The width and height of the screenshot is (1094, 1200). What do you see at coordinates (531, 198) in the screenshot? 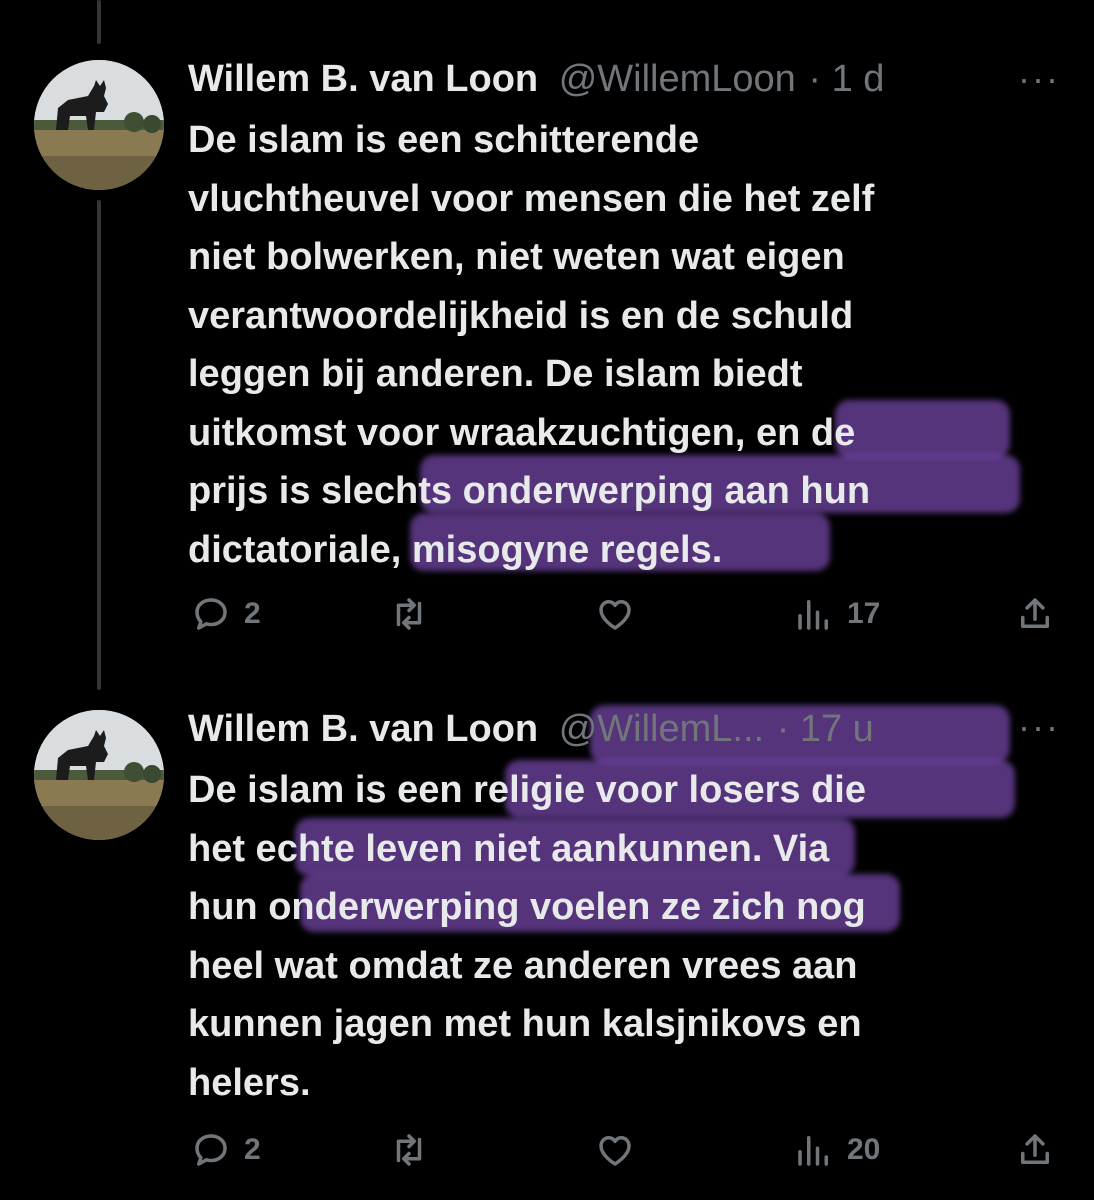
I see `tweet-text-line: vluchtheuvel voor mensen die het zelf` at bounding box center [531, 198].